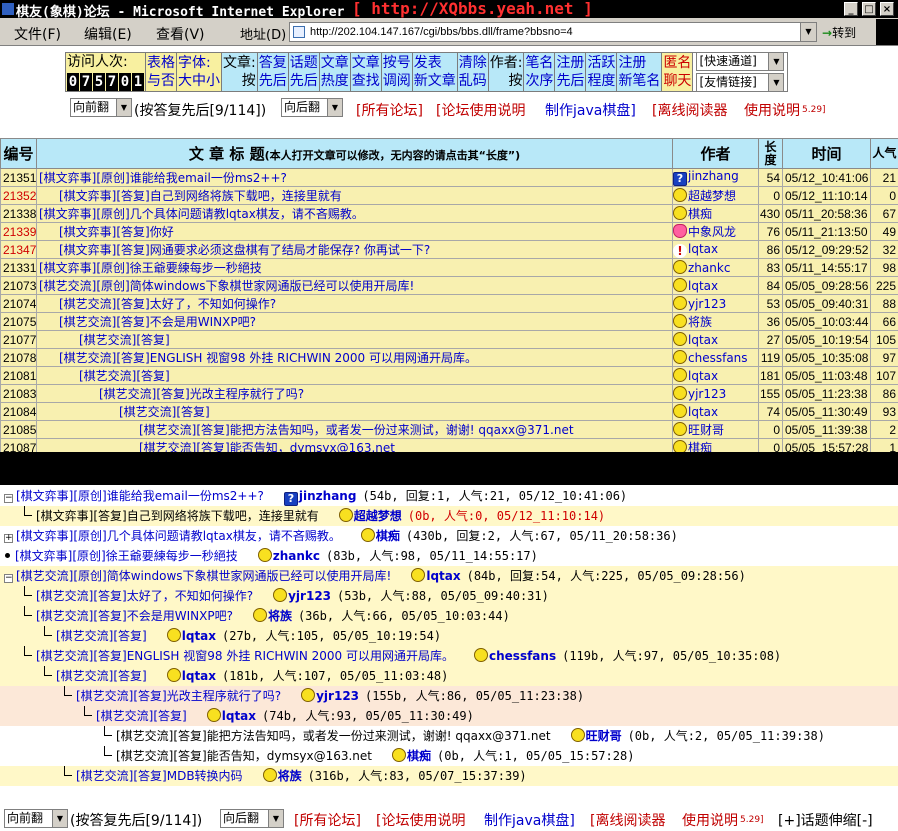 This screenshot has width=898, height=831. What do you see at coordinates (290, 776) in the screenshot?
I see `tree-author-link: 将族` at bounding box center [290, 776].